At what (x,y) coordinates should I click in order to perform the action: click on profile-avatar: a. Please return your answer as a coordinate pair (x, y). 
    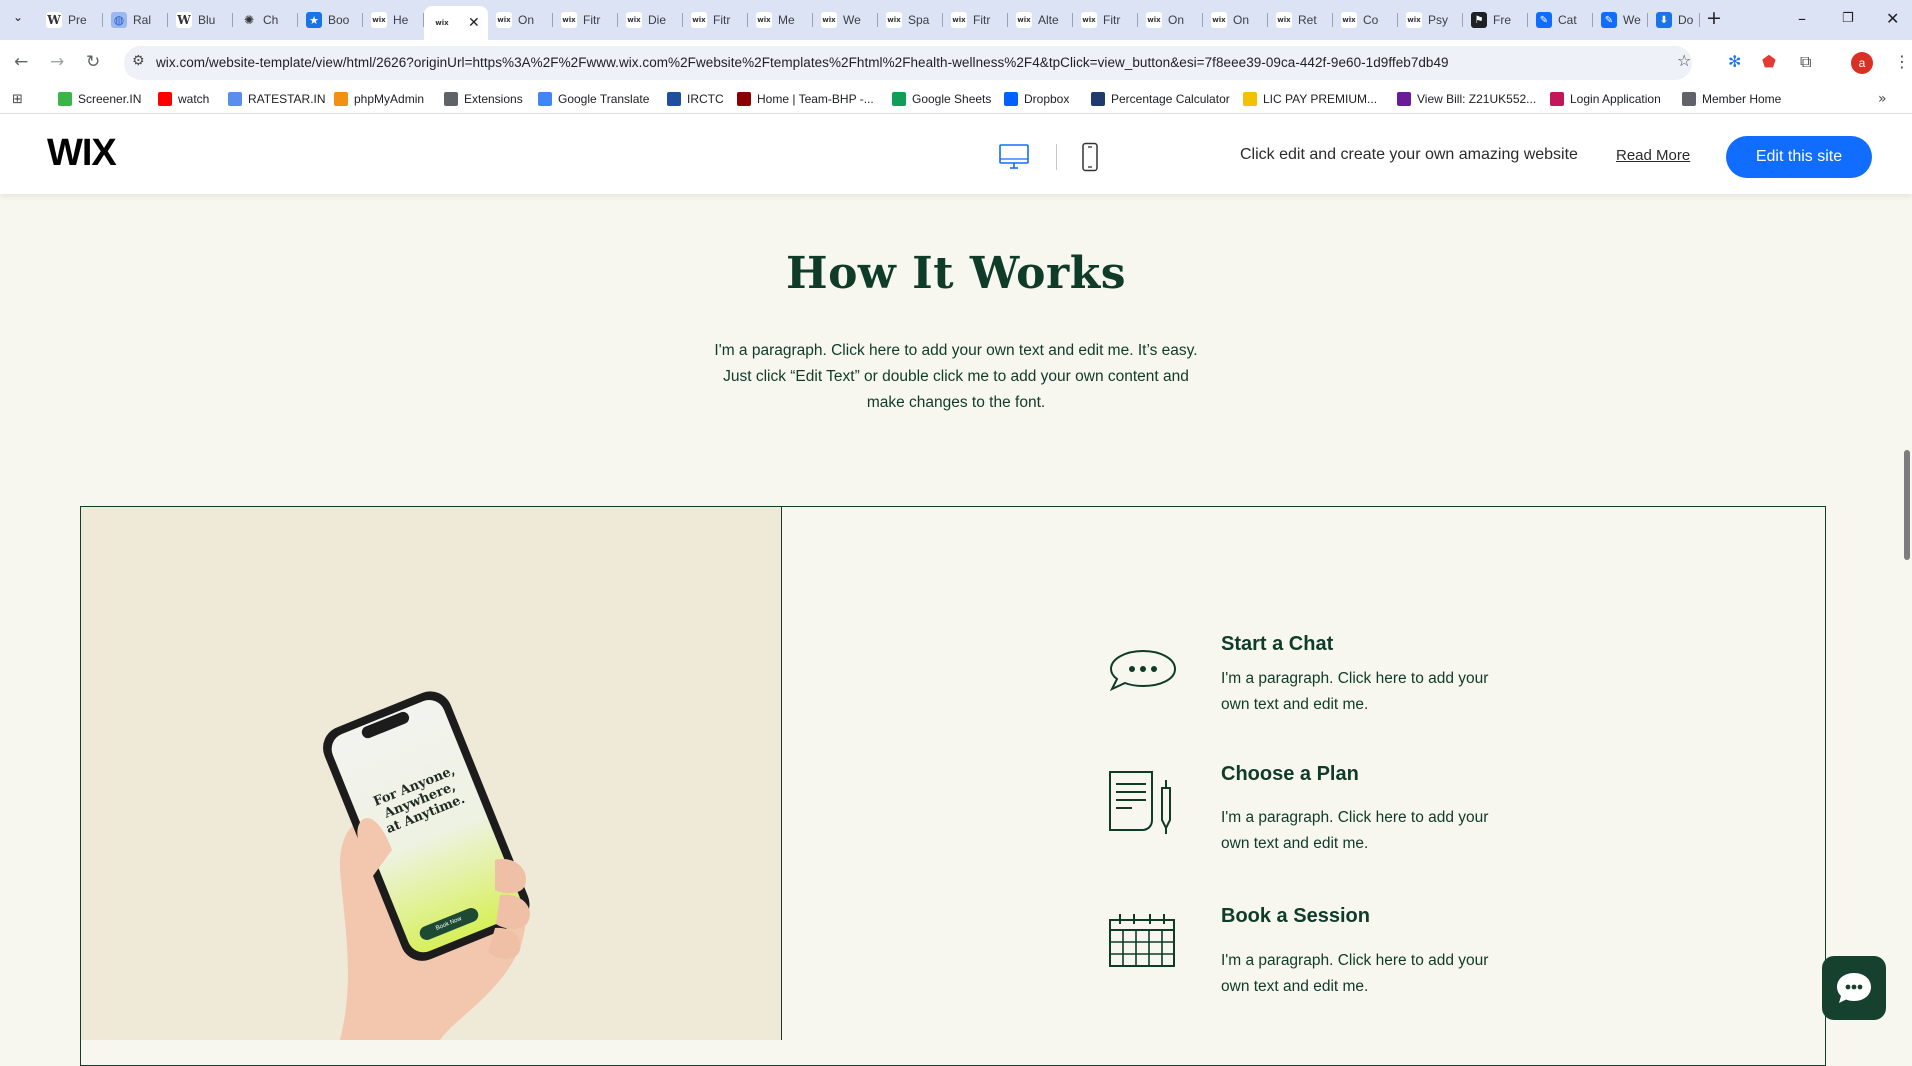
    Looking at the image, I should click on (1862, 63).